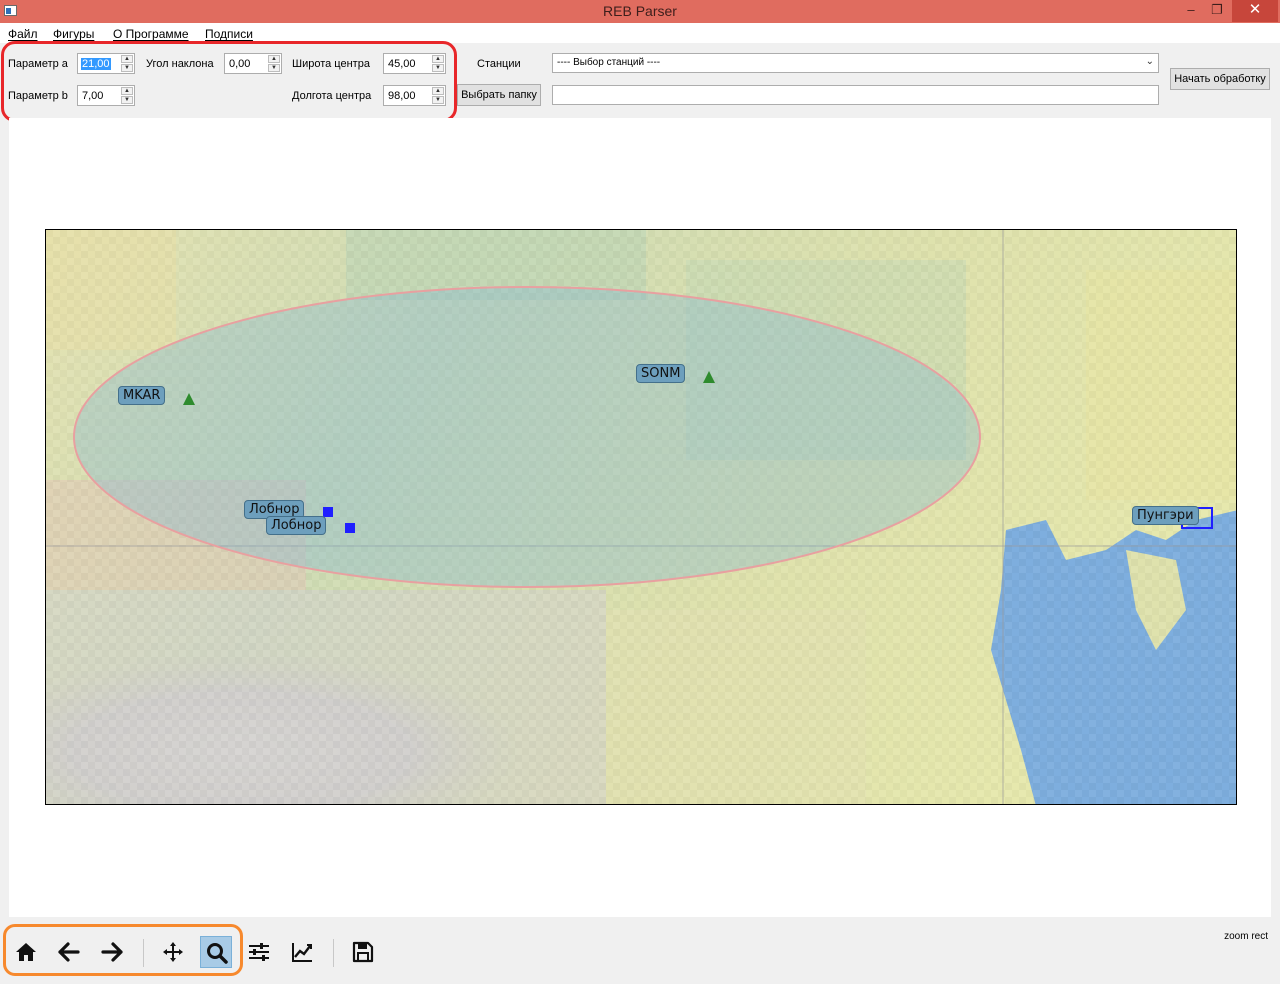 Image resolution: width=1280 pixels, height=984 pixels. I want to click on close-icon: ✕, so click(1255, 9).